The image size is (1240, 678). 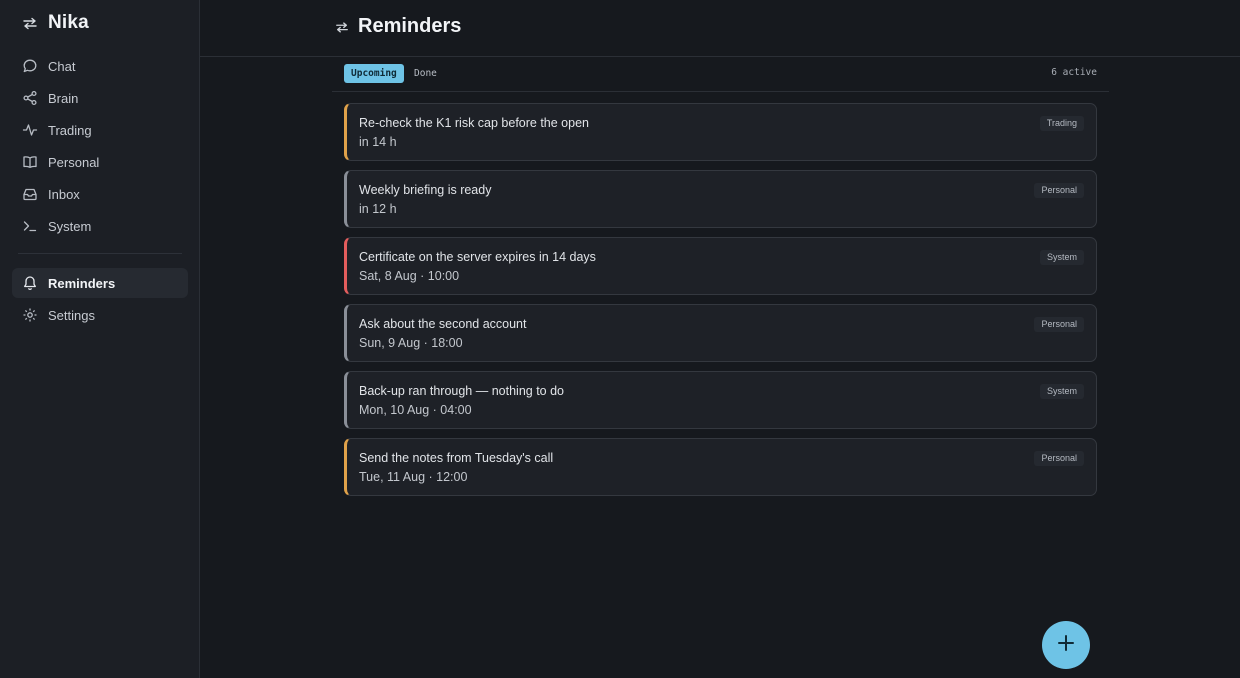 I want to click on sidebar-item-trading: Trading, so click(x=100, y=130).